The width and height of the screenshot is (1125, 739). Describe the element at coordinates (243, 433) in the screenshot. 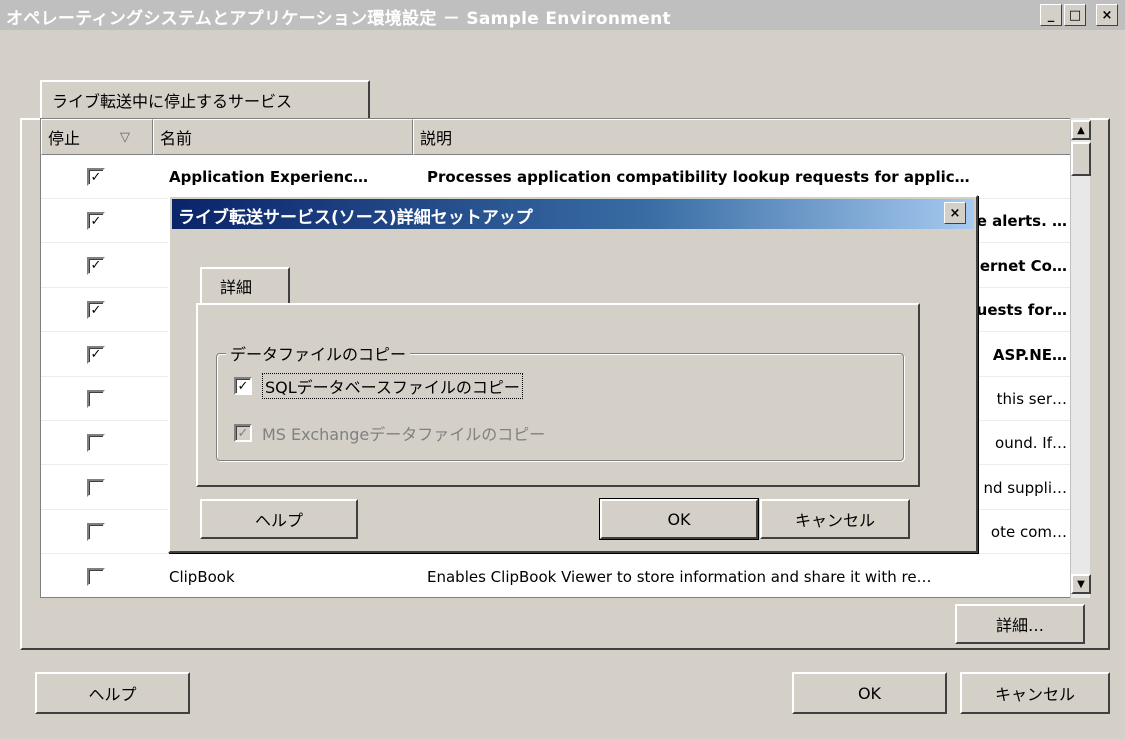

I see `exchange-copy-checkbox: ✓` at that location.